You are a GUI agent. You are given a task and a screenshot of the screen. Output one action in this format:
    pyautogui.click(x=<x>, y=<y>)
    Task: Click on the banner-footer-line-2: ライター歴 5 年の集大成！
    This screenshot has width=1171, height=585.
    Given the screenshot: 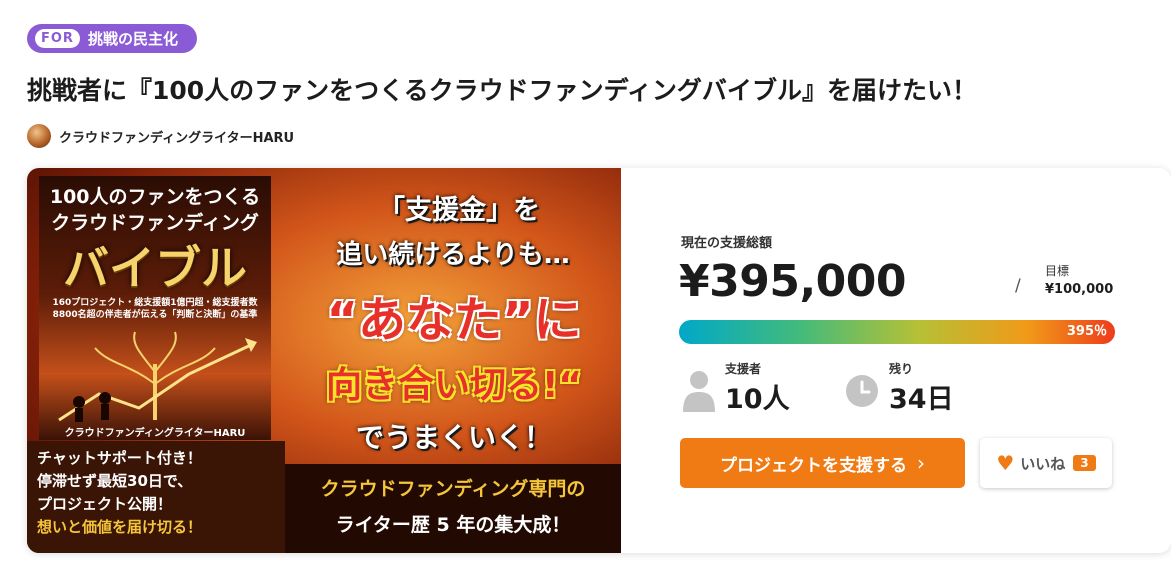 What is the action you would take?
    pyautogui.click(x=453, y=525)
    